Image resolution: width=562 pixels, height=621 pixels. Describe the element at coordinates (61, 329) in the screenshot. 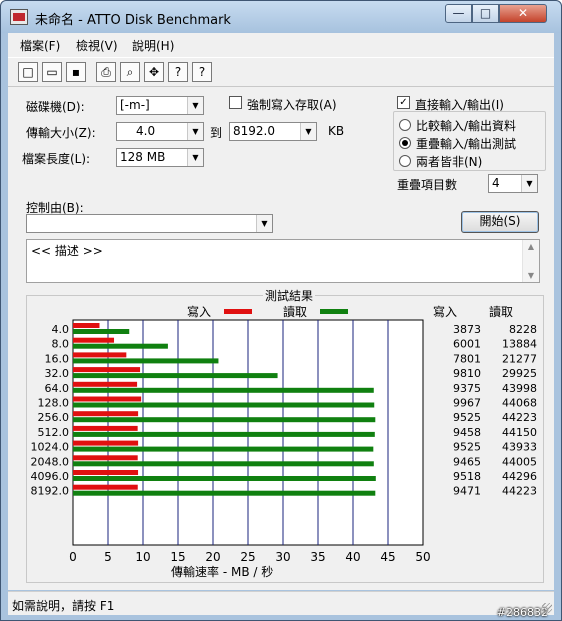

I see `y-category-label: 4.0` at that location.